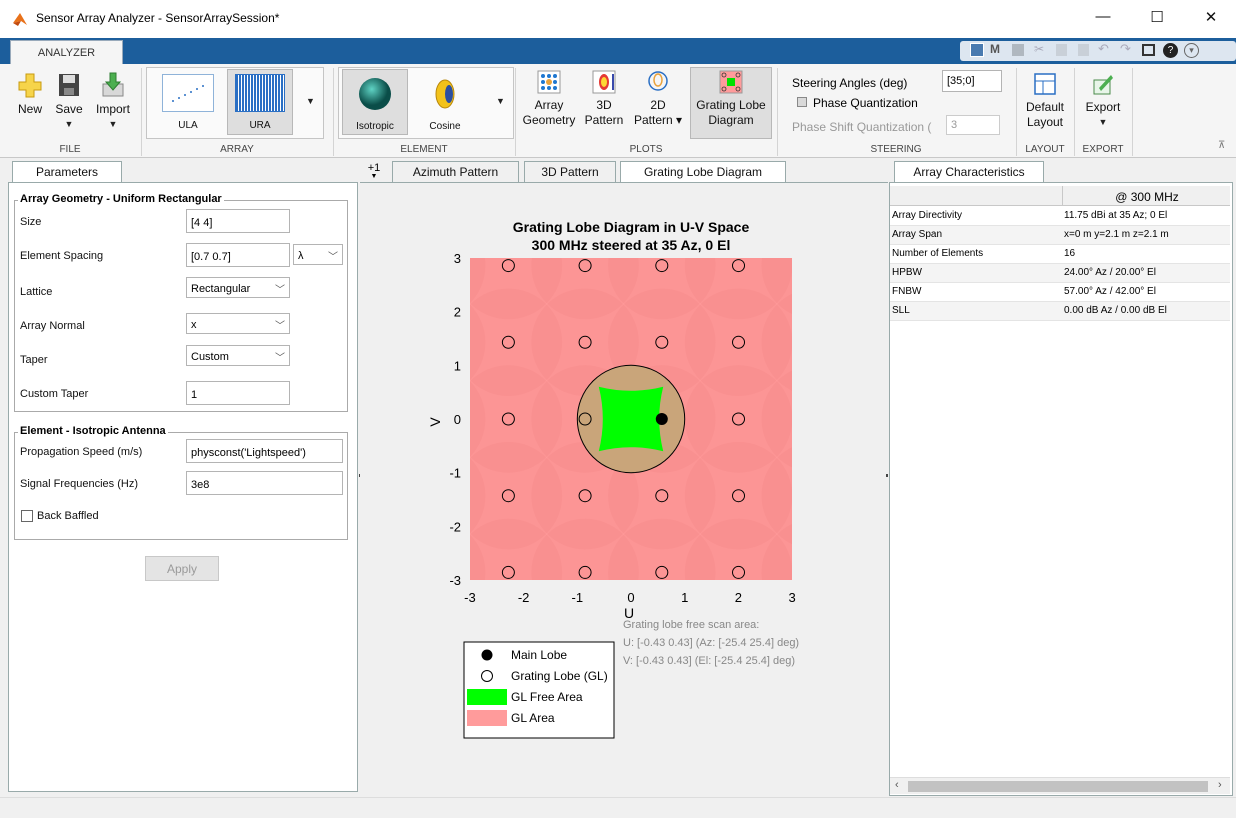  What do you see at coordinates (1103, 122) in the screenshot?
I see `export-dropdown-icon: ▼` at bounding box center [1103, 122].